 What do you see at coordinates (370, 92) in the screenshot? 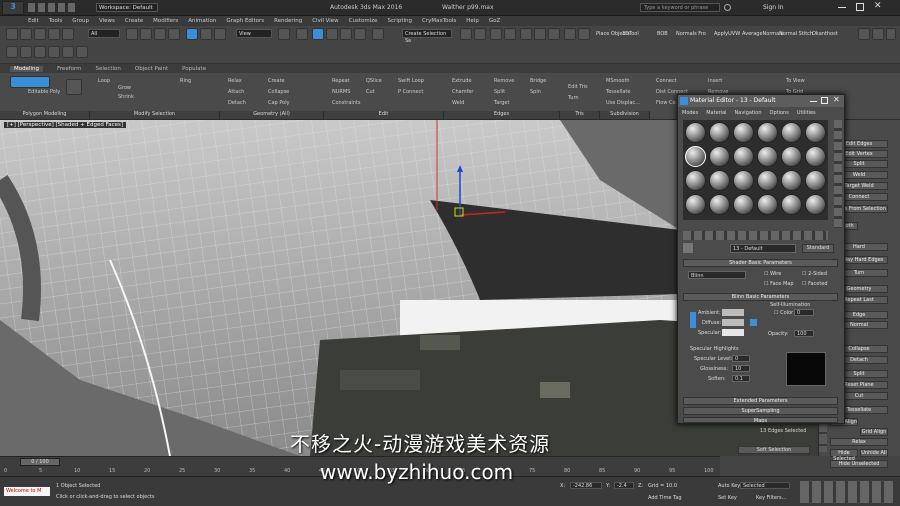
I see `ribbon-cut-button: Cut` at bounding box center [370, 92].